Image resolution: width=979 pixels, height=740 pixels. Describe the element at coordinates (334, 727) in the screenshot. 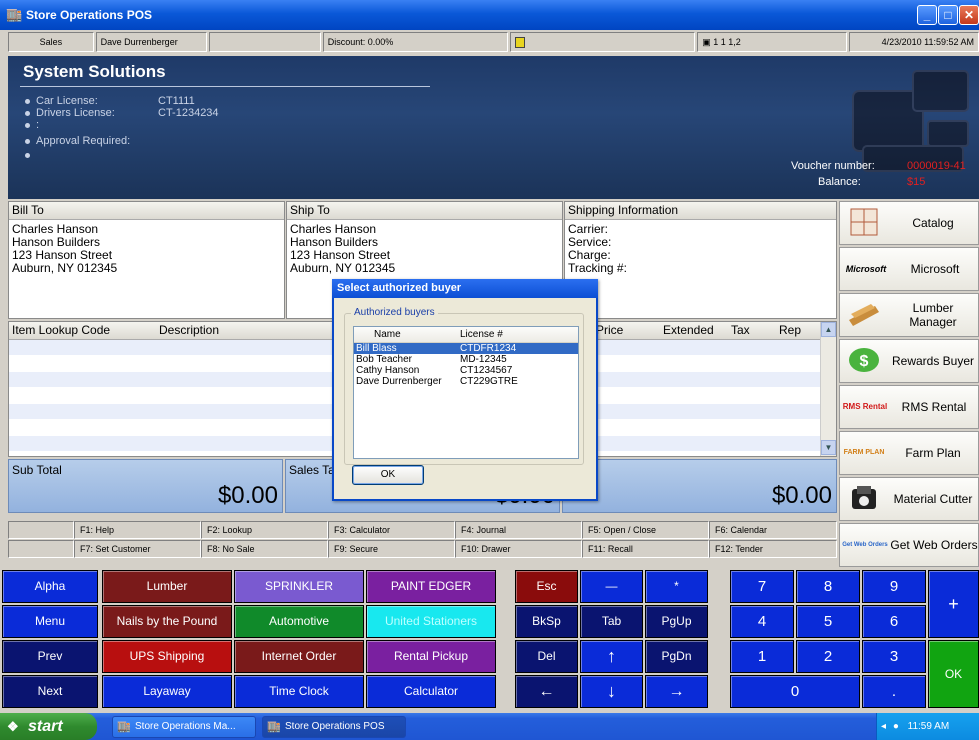

I see `taskbar-item-store-operations-pos: 🏬 Store Operations POS` at that location.